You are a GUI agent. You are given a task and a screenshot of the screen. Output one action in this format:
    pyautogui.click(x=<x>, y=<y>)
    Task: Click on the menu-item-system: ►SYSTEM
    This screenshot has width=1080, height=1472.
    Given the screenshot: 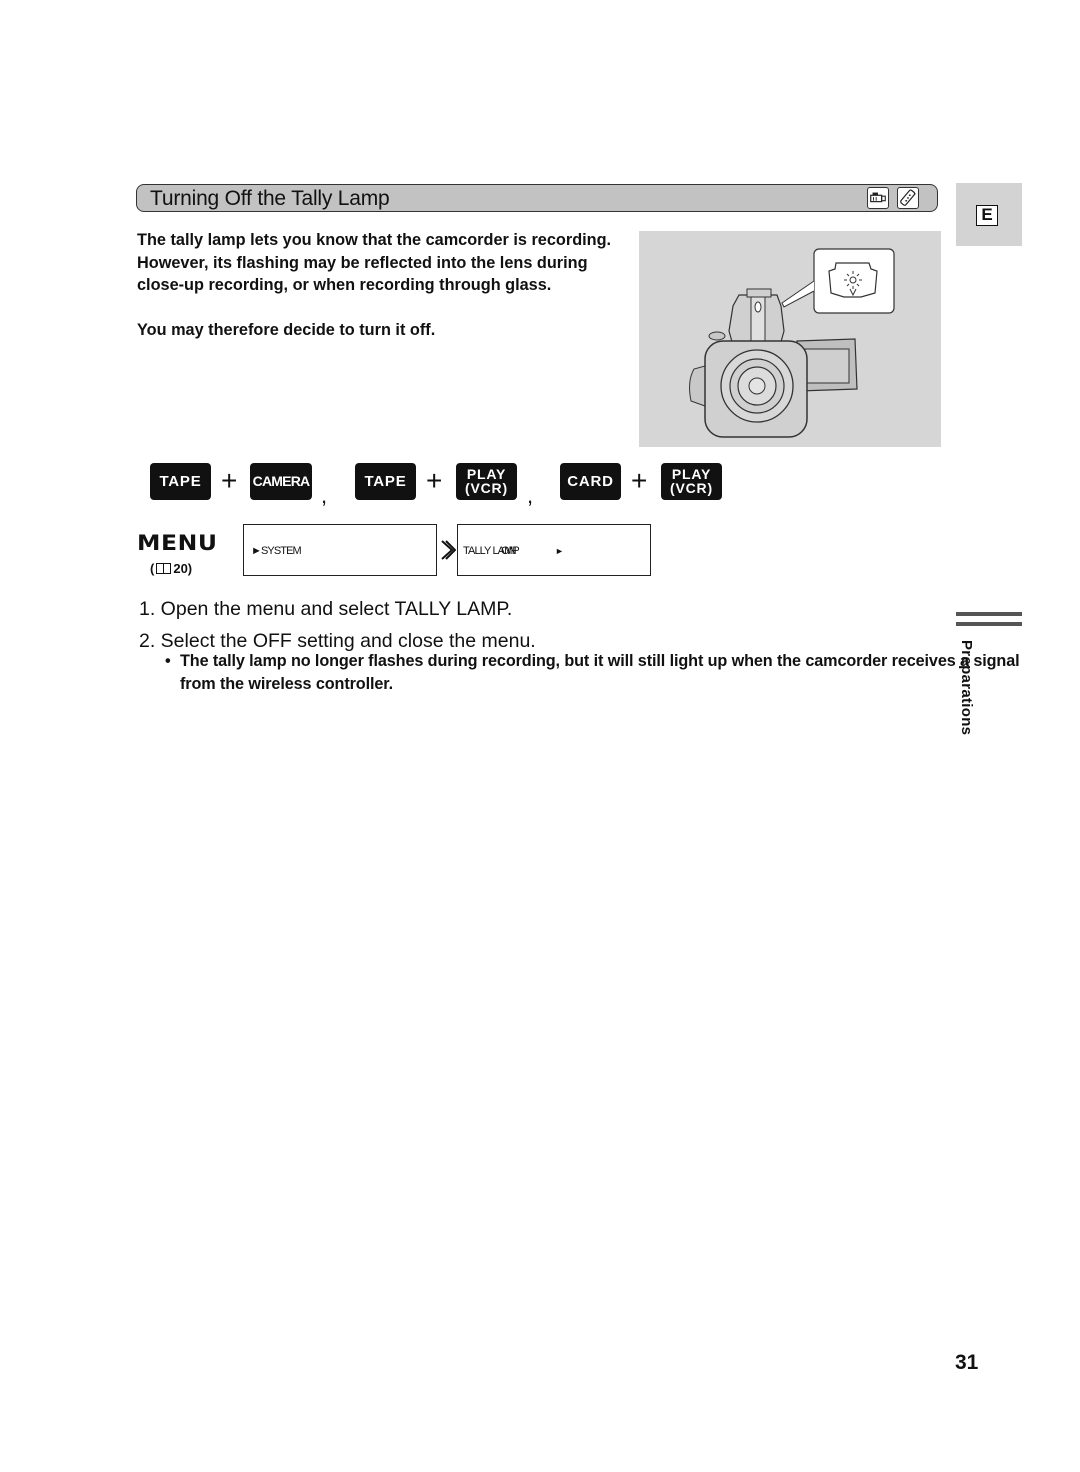 What is the action you would take?
    pyautogui.click(x=276, y=551)
    